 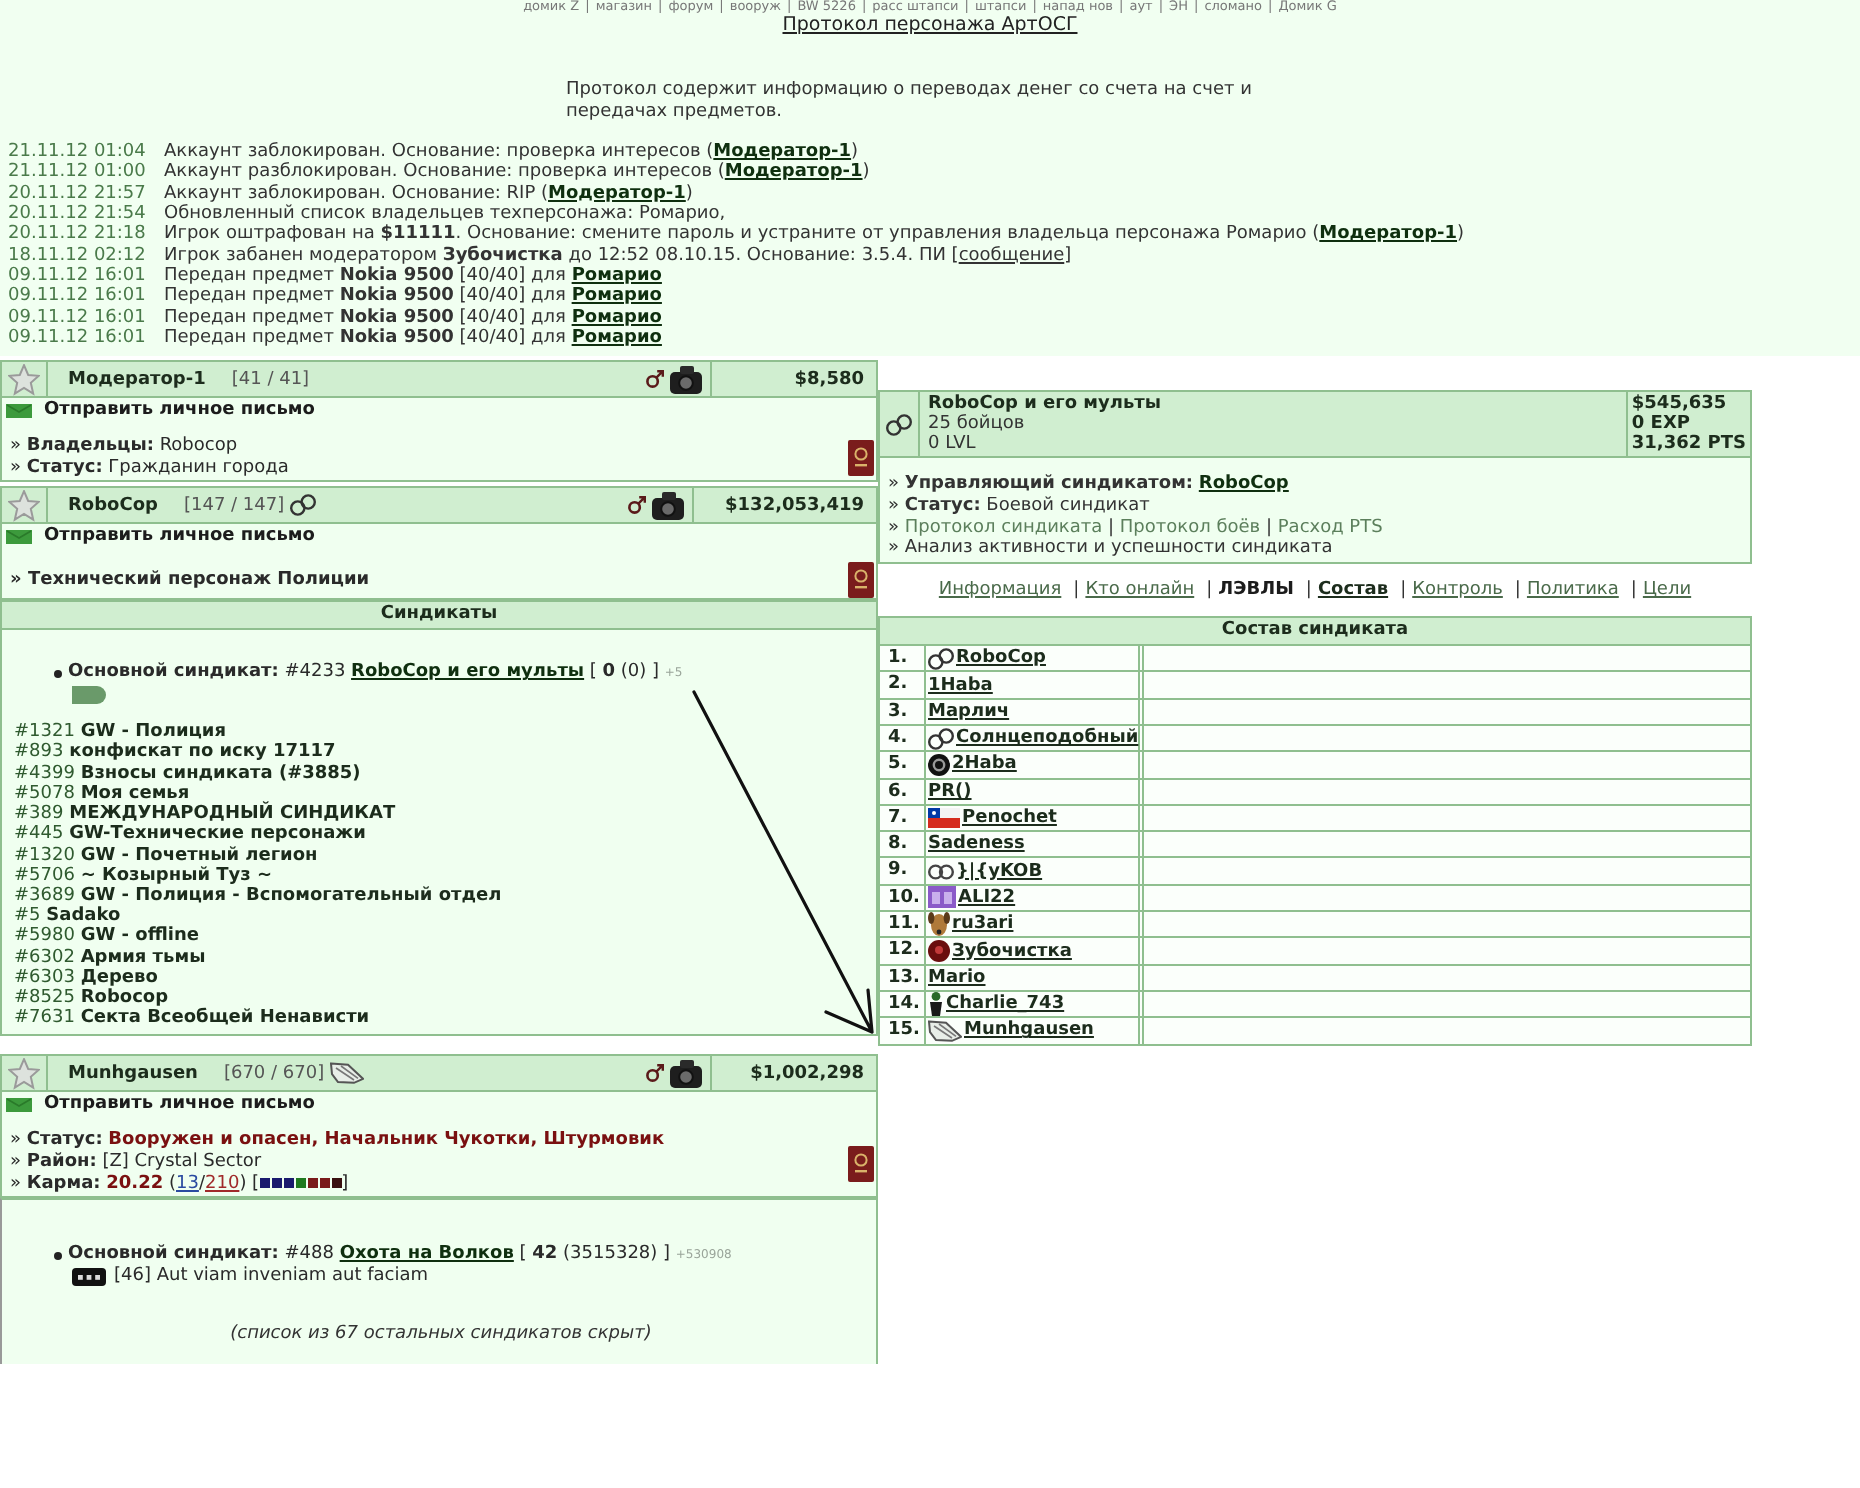 What do you see at coordinates (1020, 506) in the screenshot?
I see `info-line: » Статус: Боевой синдикат` at bounding box center [1020, 506].